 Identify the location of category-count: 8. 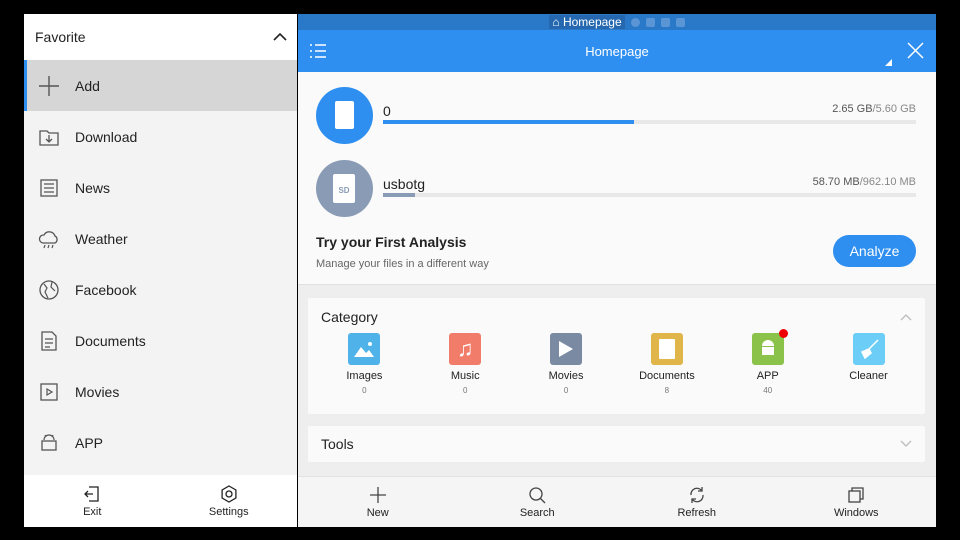
(667, 390).